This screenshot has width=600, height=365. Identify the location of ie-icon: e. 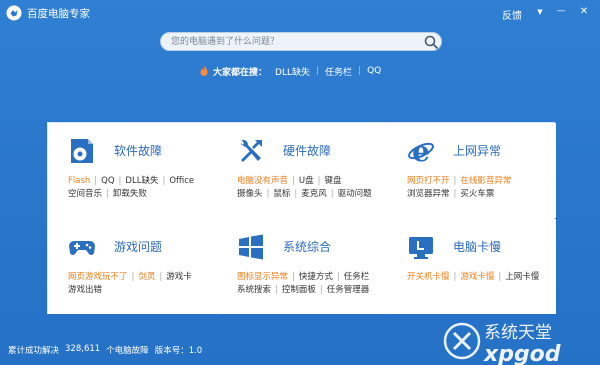
(421, 151).